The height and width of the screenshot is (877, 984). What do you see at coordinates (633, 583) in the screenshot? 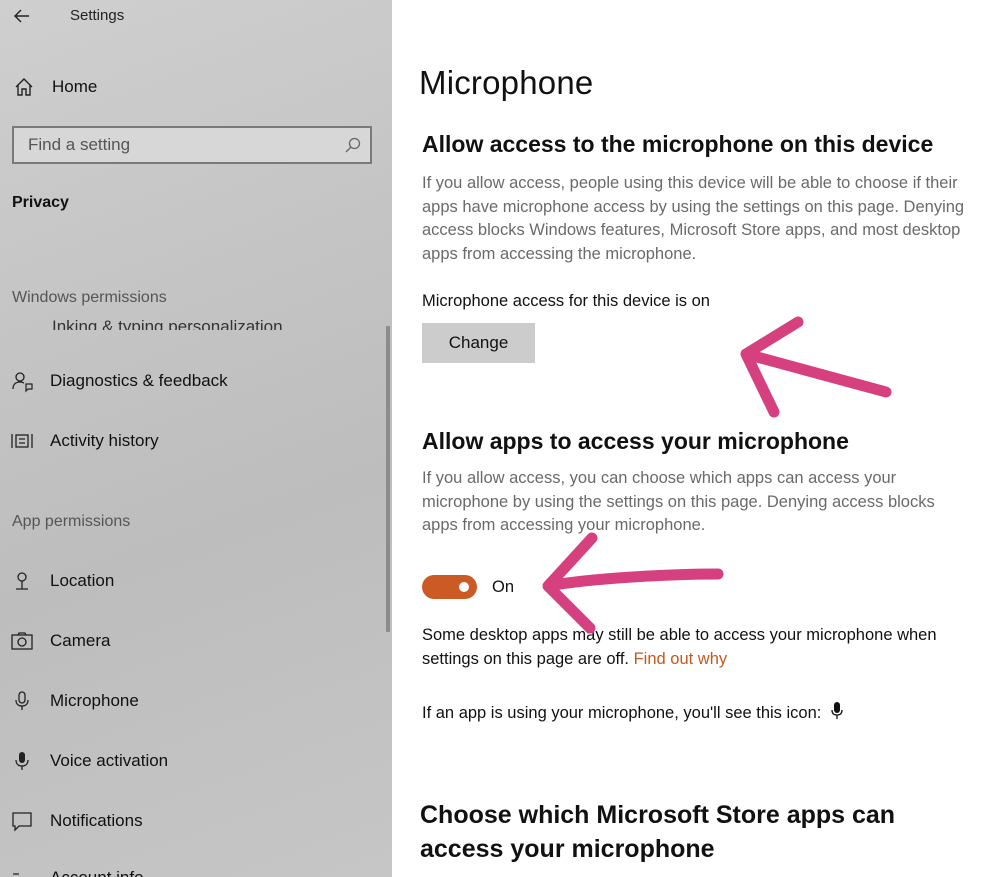
I see `annotation-arrow-toggle` at bounding box center [633, 583].